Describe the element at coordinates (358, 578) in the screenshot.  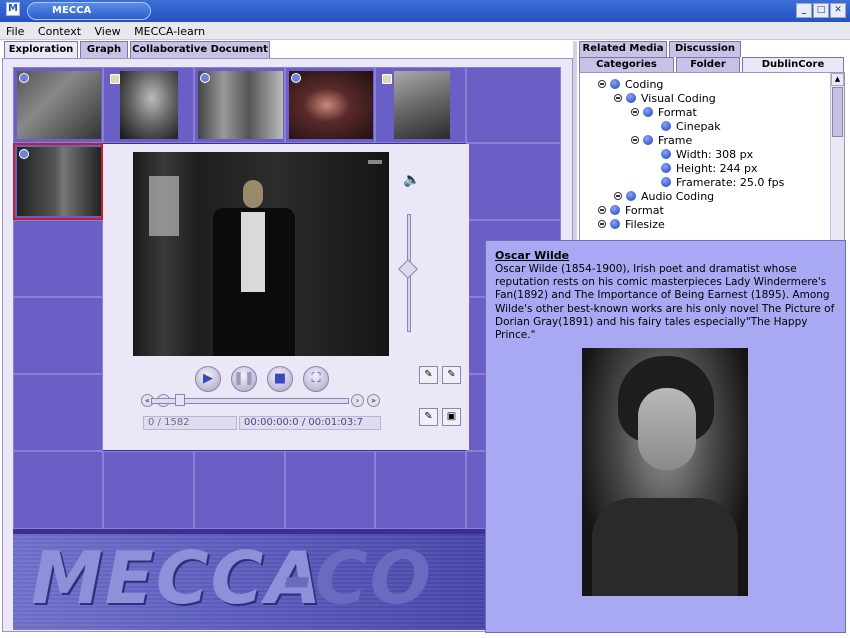
I see `banner-logo-text-2: -CO` at that location.